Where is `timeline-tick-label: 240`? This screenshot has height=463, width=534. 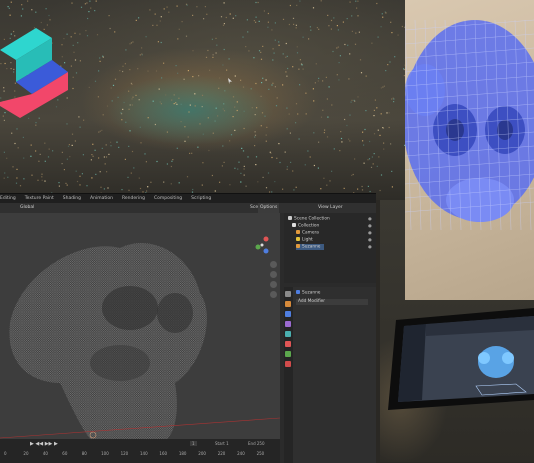
timeline-tick-label: 240 is located at coordinates (241, 453).